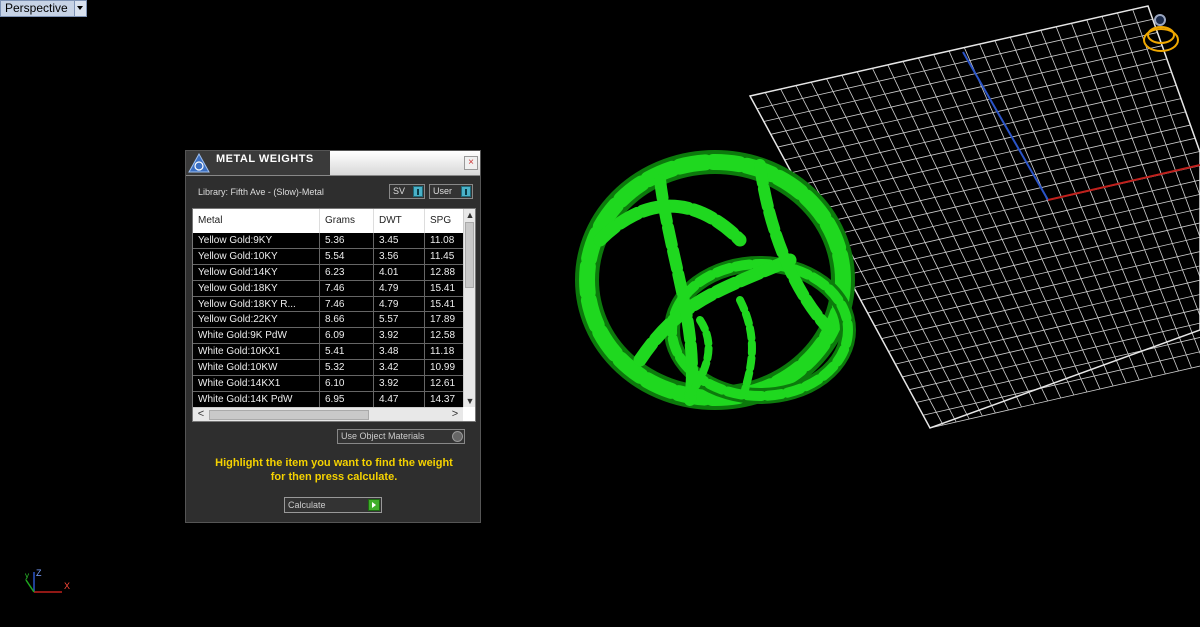 Image resolution: width=1200 pixels, height=627 pixels. Describe the element at coordinates (443, 272) in the screenshot. I see `cell-spg: 12.88` at that location.